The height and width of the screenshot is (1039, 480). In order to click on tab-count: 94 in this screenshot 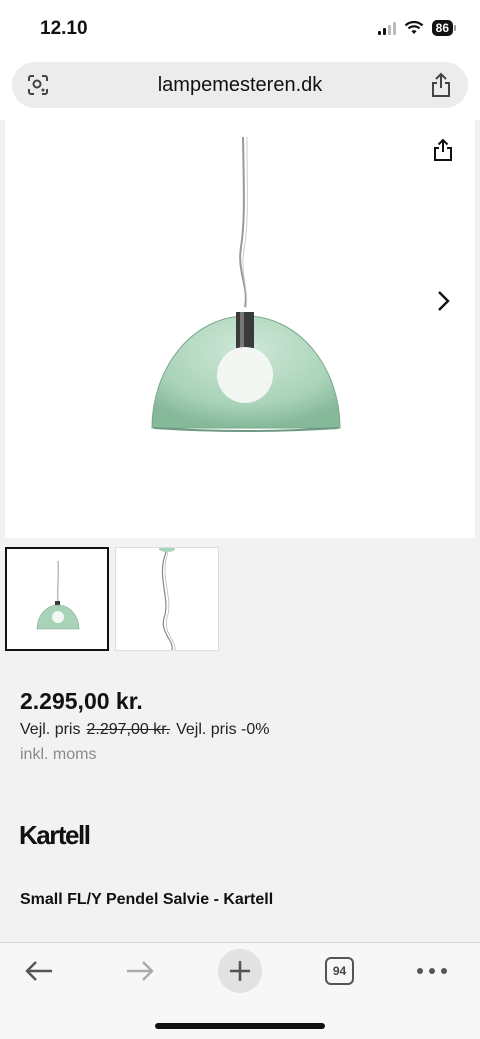, I will do `click(339, 971)`.